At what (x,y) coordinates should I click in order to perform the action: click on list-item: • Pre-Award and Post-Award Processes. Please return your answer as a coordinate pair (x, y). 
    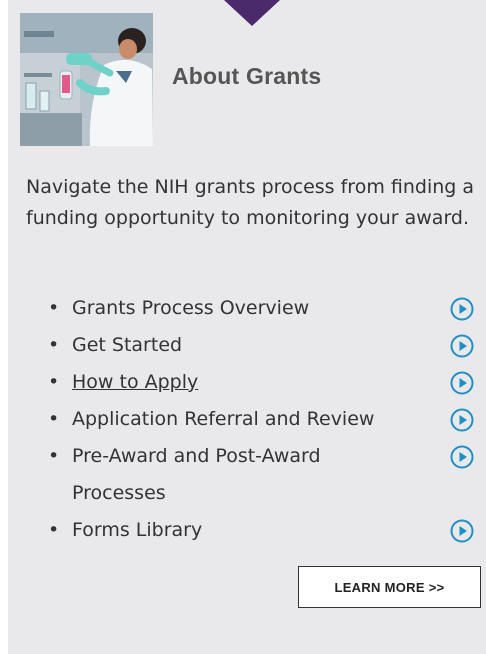
    Looking at the image, I should click on (267, 475).